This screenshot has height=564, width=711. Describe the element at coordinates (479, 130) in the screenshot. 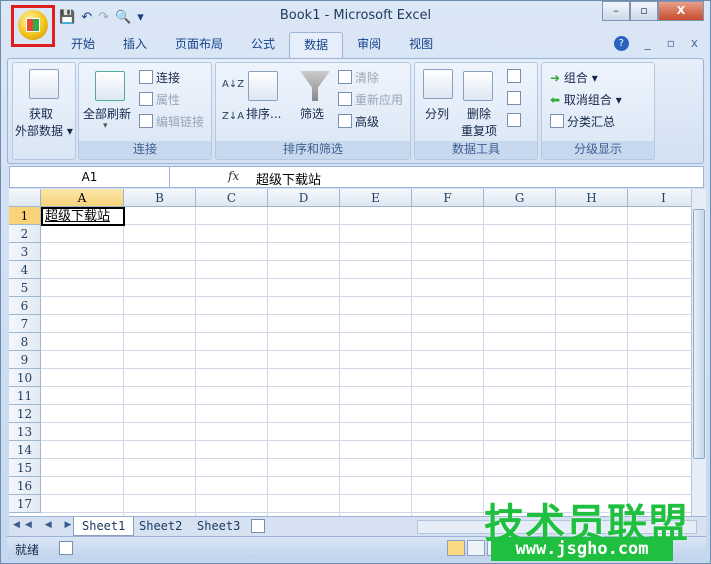

I see `remove-duplicates-label: 重复项` at that location.